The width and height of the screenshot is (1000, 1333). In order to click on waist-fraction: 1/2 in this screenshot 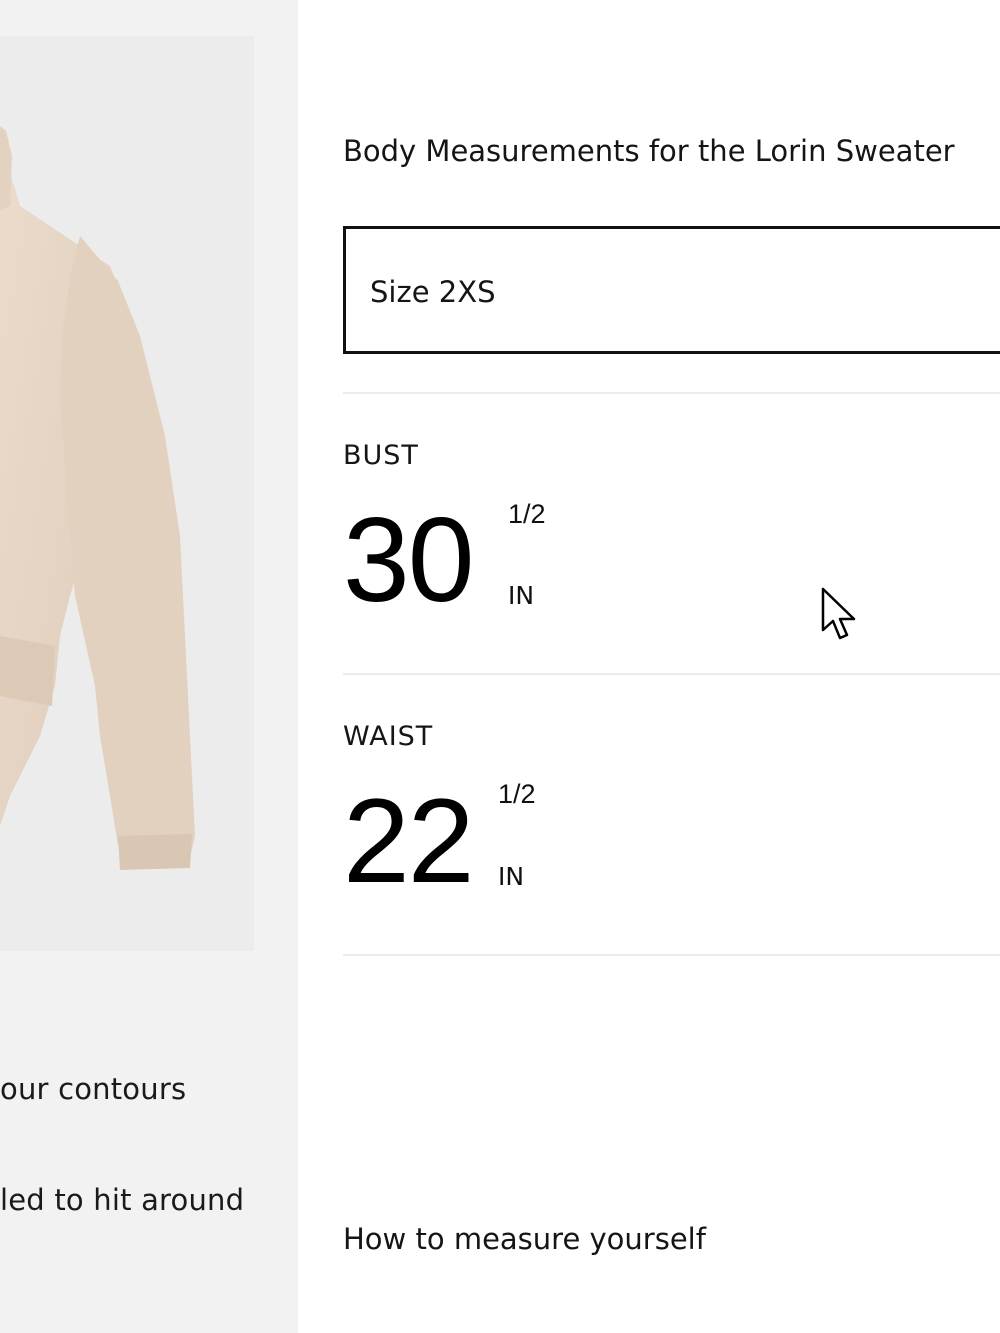, I will do `click(517, 794)`.